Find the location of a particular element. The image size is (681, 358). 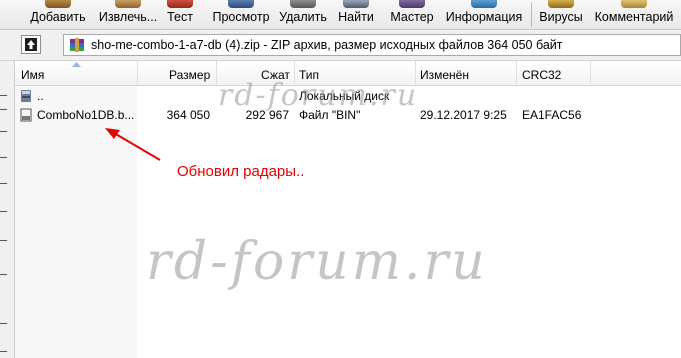

annotation-arrow is located at coordinates (133, 144).